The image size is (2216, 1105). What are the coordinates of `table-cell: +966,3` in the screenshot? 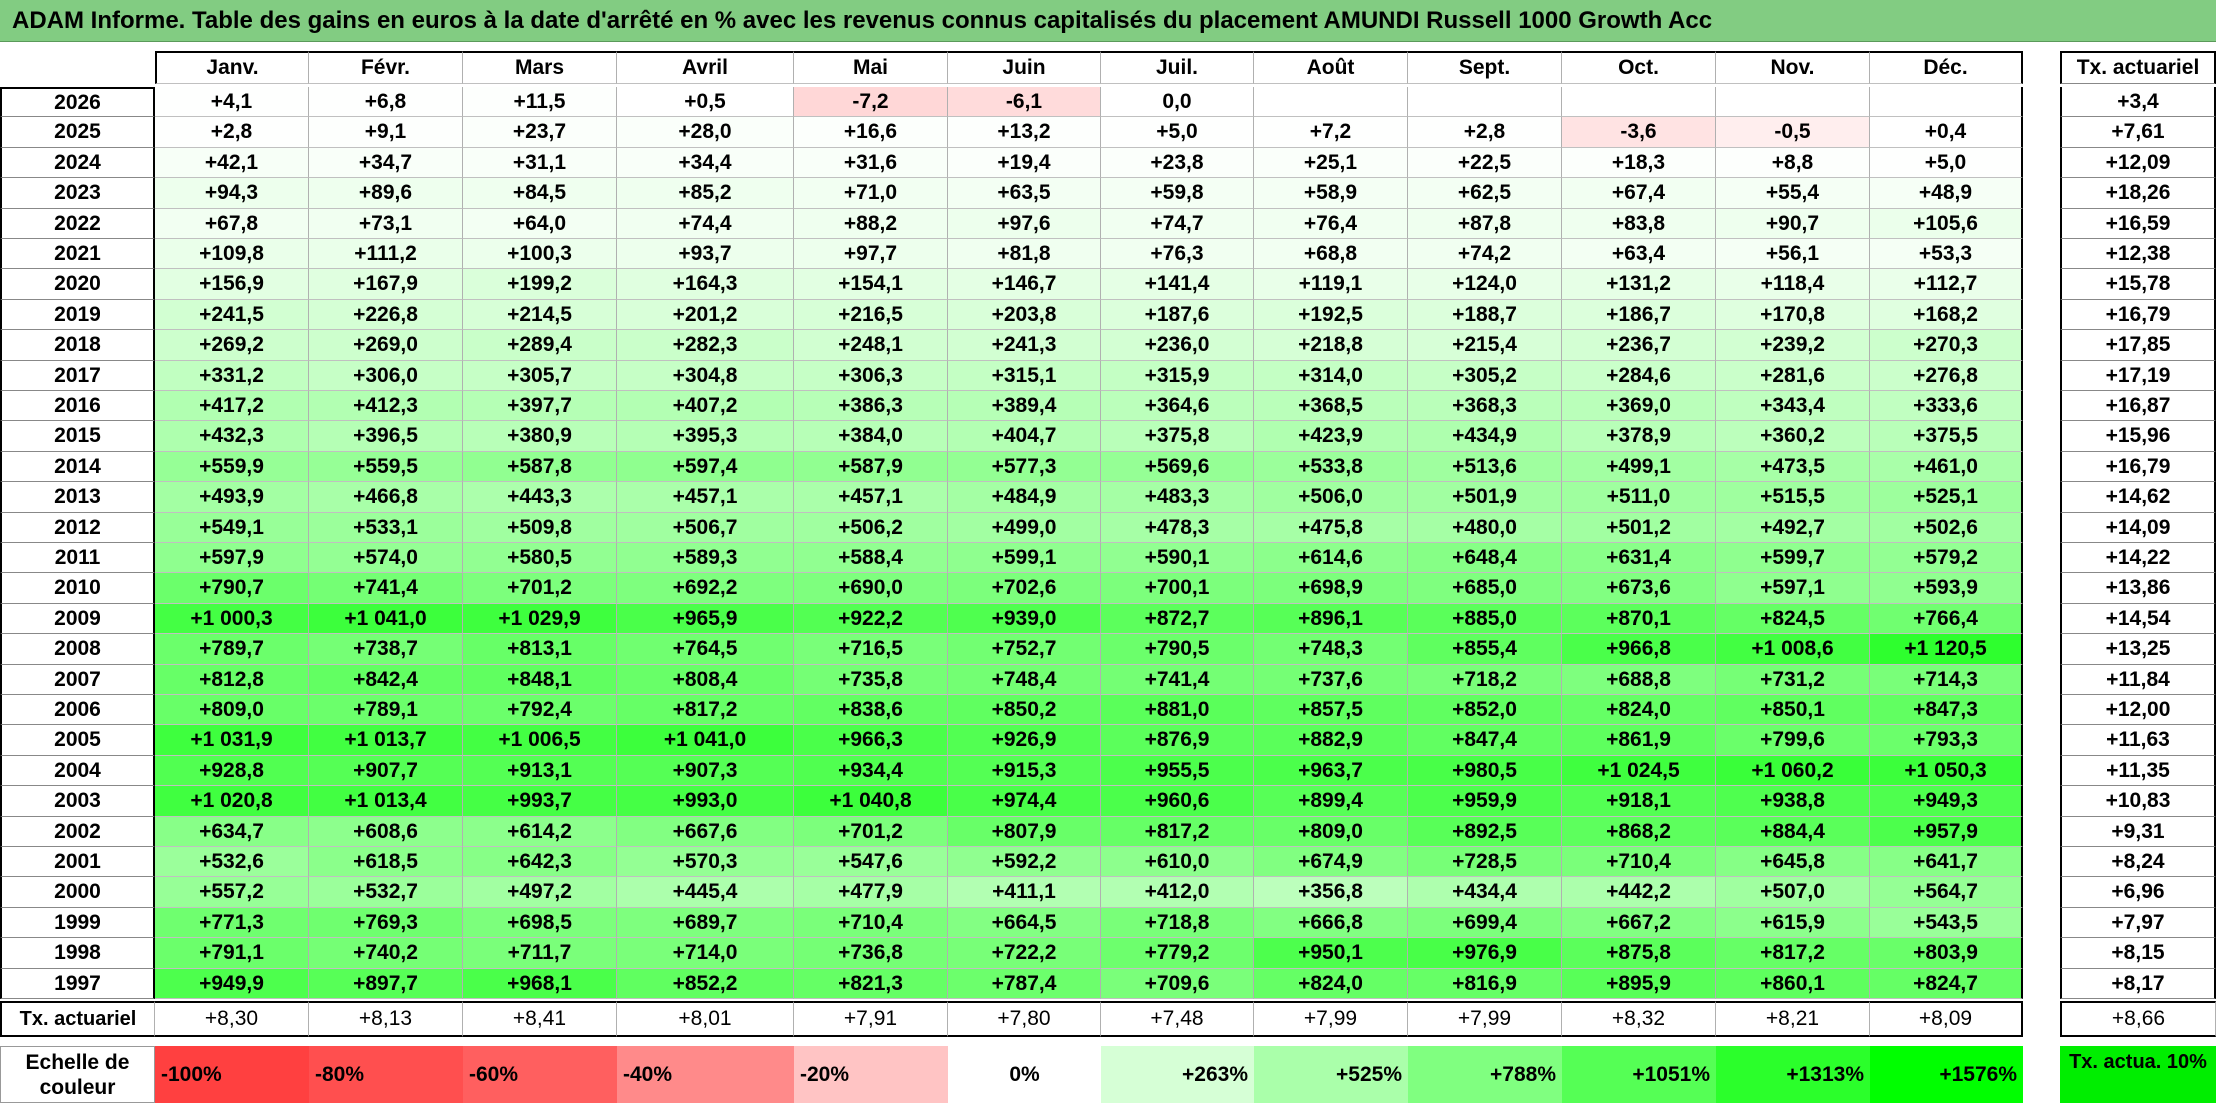 It's located at (871, 740).